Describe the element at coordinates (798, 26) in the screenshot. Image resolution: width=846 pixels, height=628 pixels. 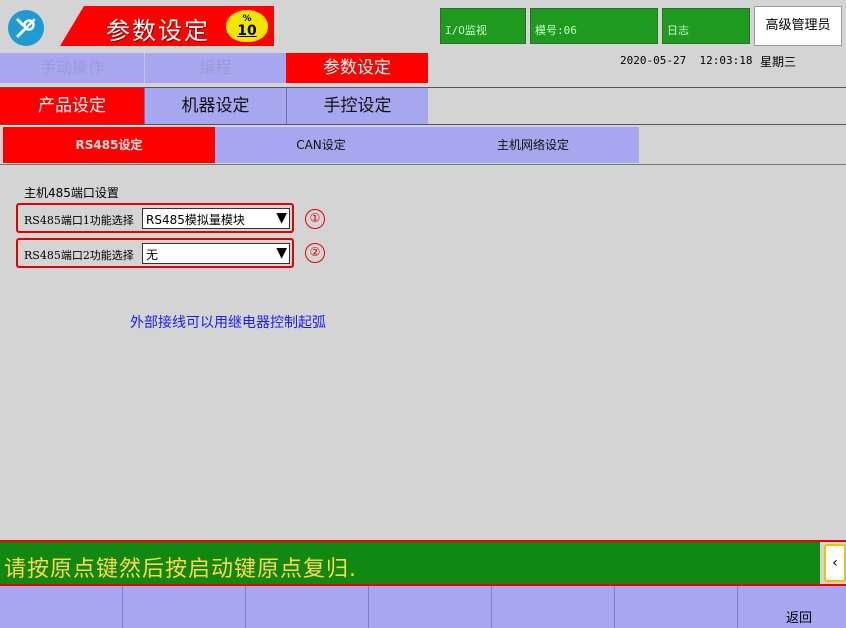
I see `user-level-button: 高级管理员` at that location.